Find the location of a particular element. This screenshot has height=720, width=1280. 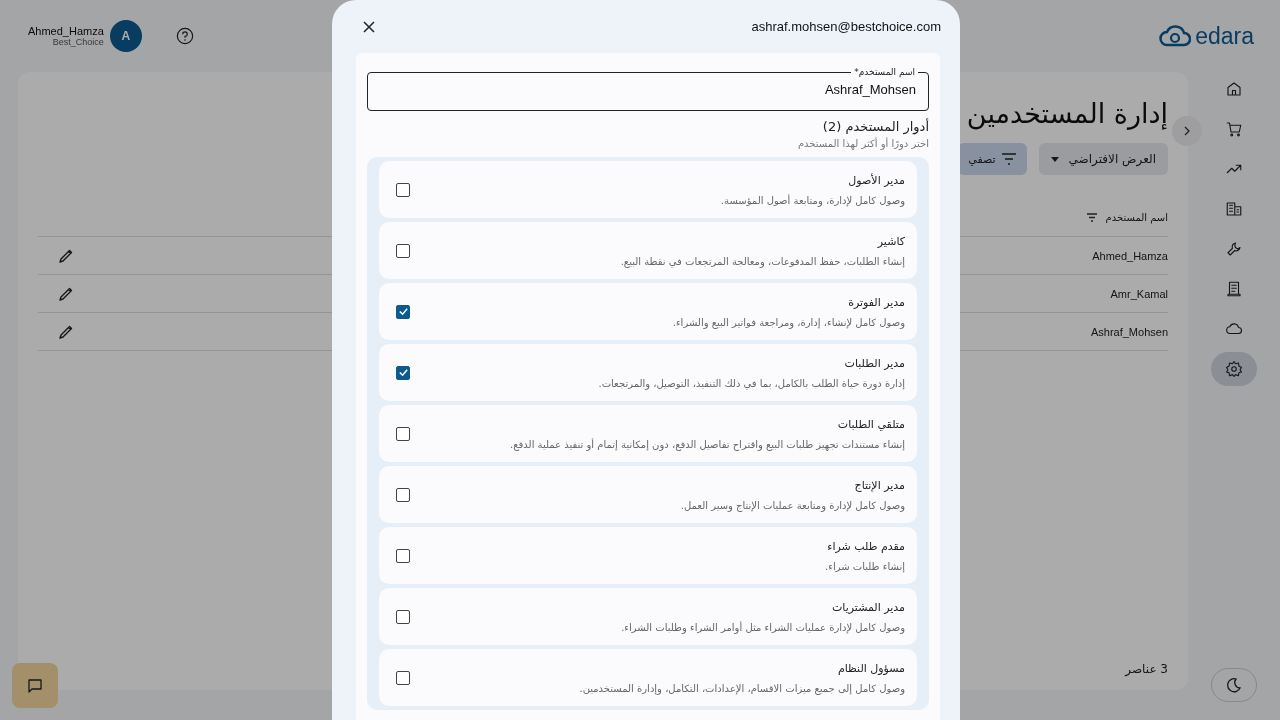

role-name: مدير الطلبات is located at coordinates (874, 363).